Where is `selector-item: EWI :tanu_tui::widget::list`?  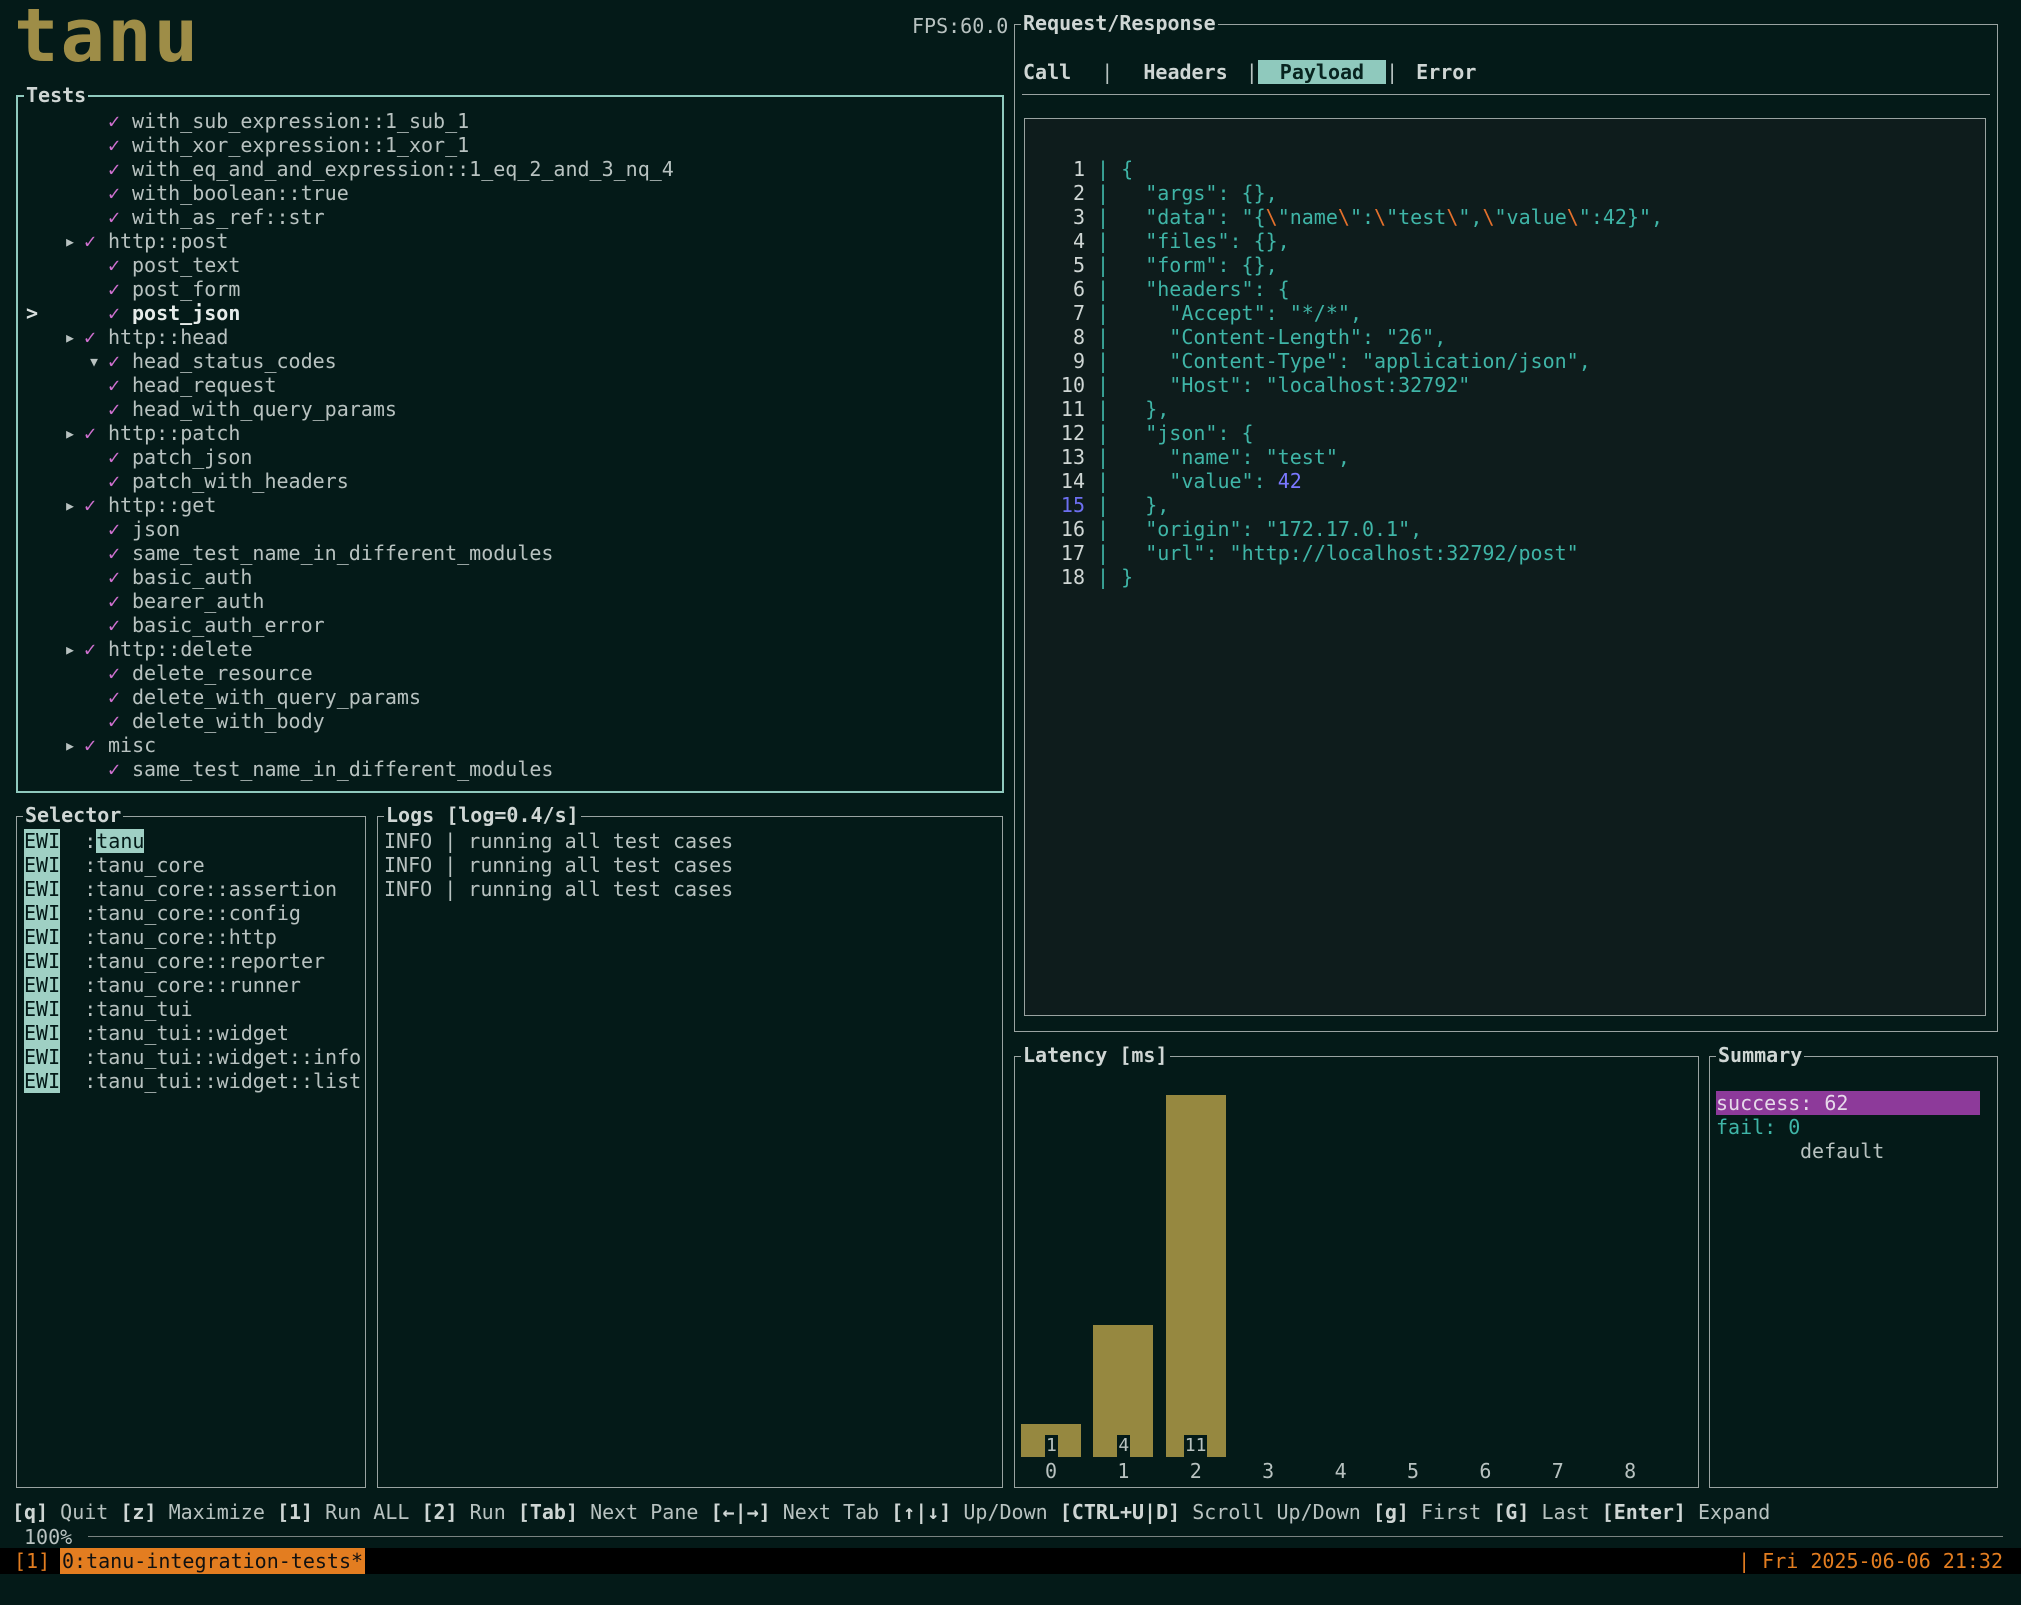
selector-item: EWI :tanu_tui::widget::list is located at coordinates (192, 1081).